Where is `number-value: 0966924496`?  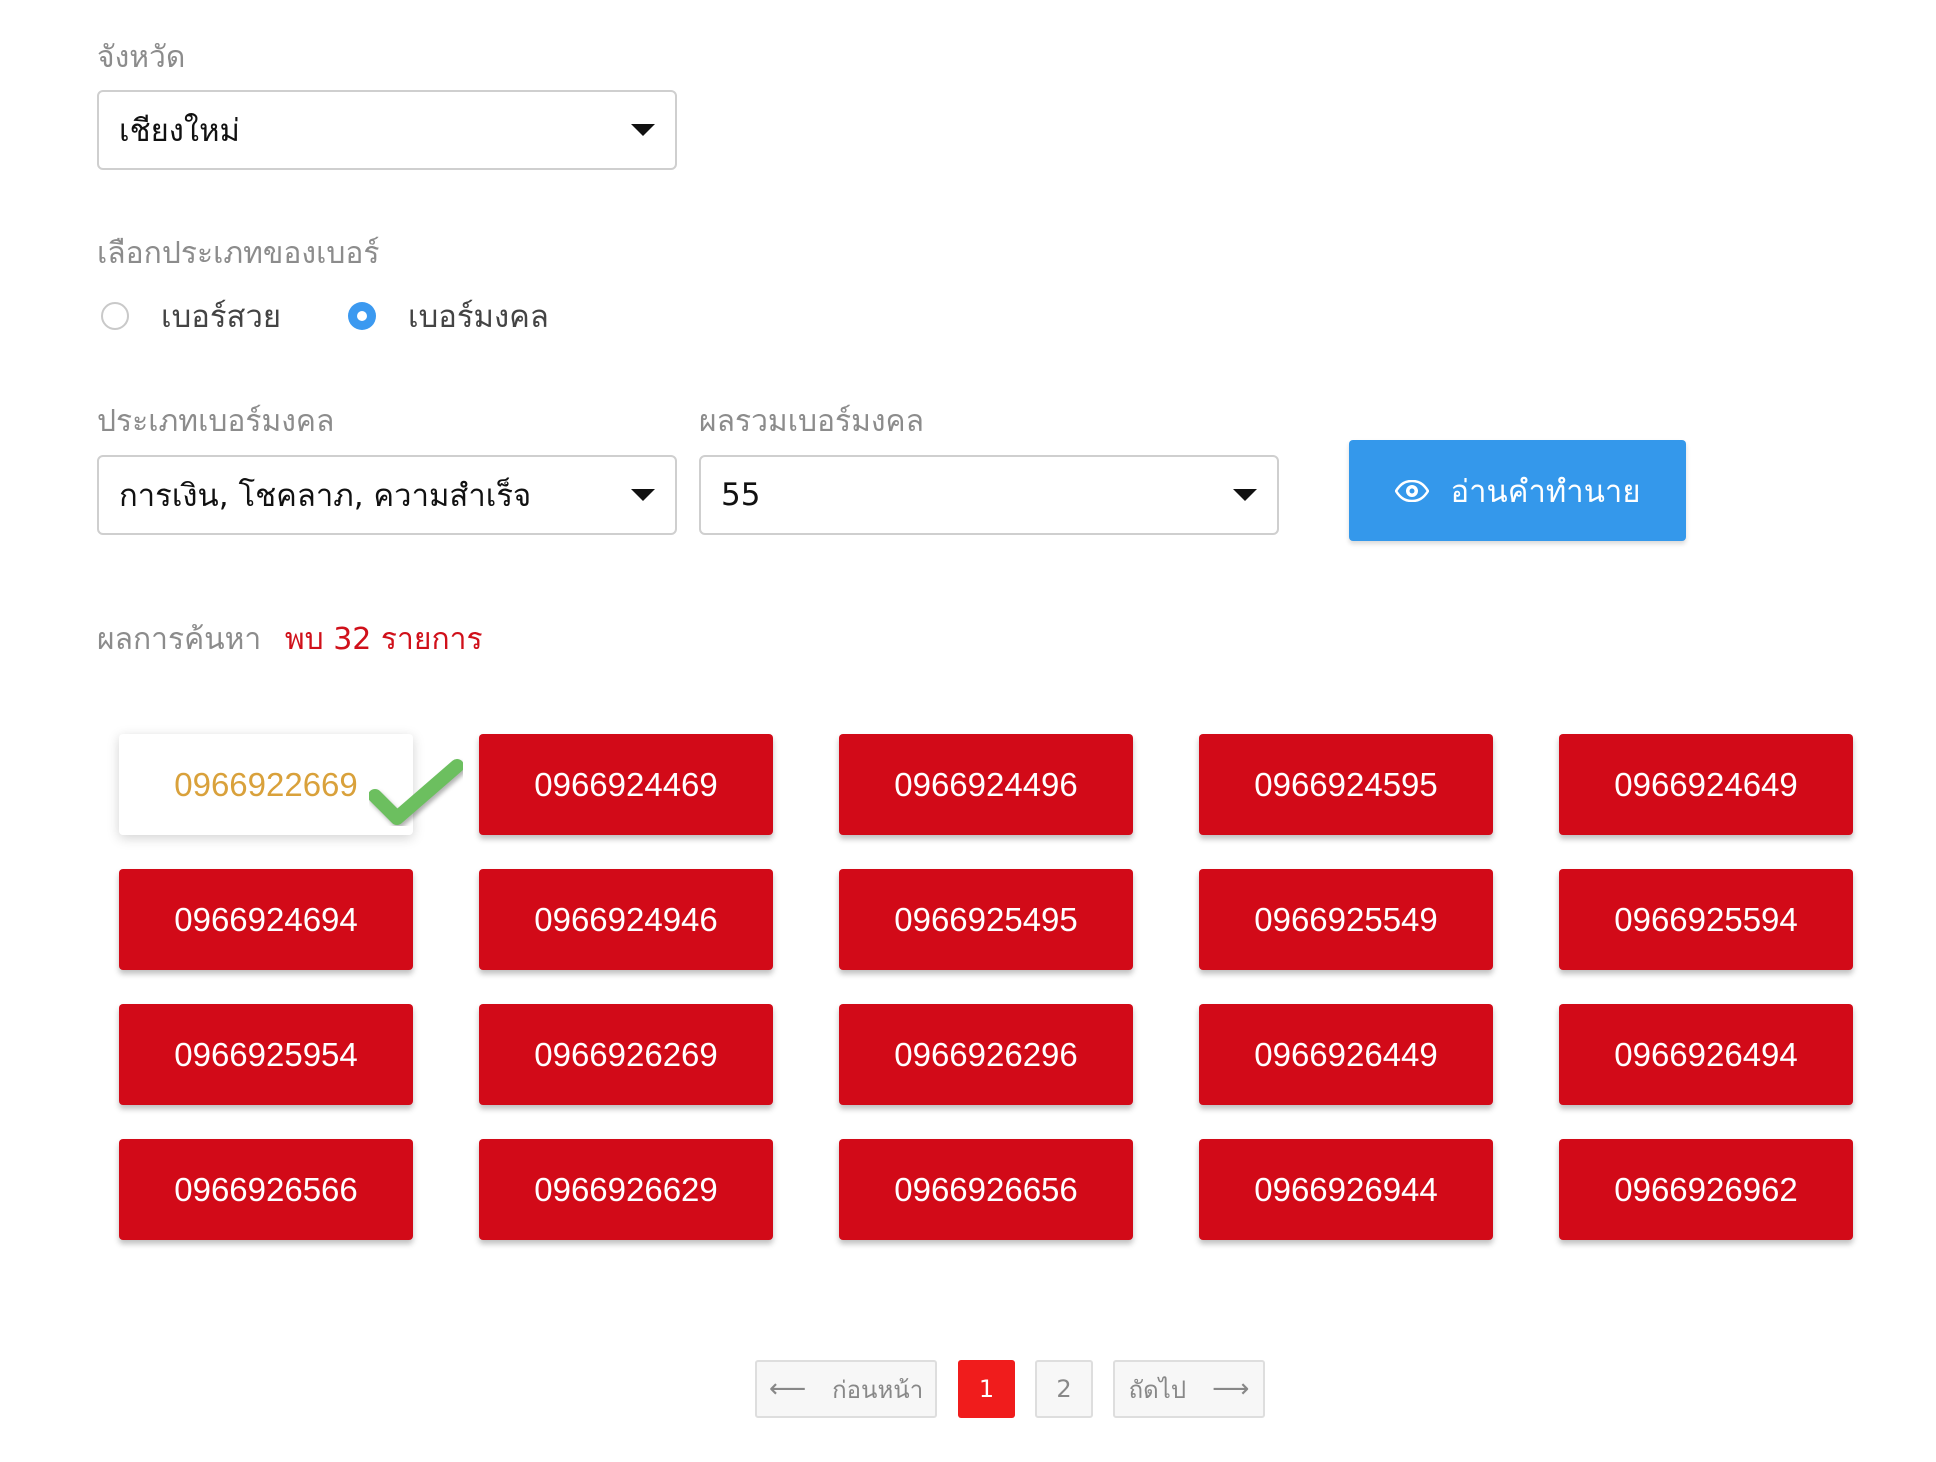 number-value: 0966924496 is located at coordinates (986, 784).